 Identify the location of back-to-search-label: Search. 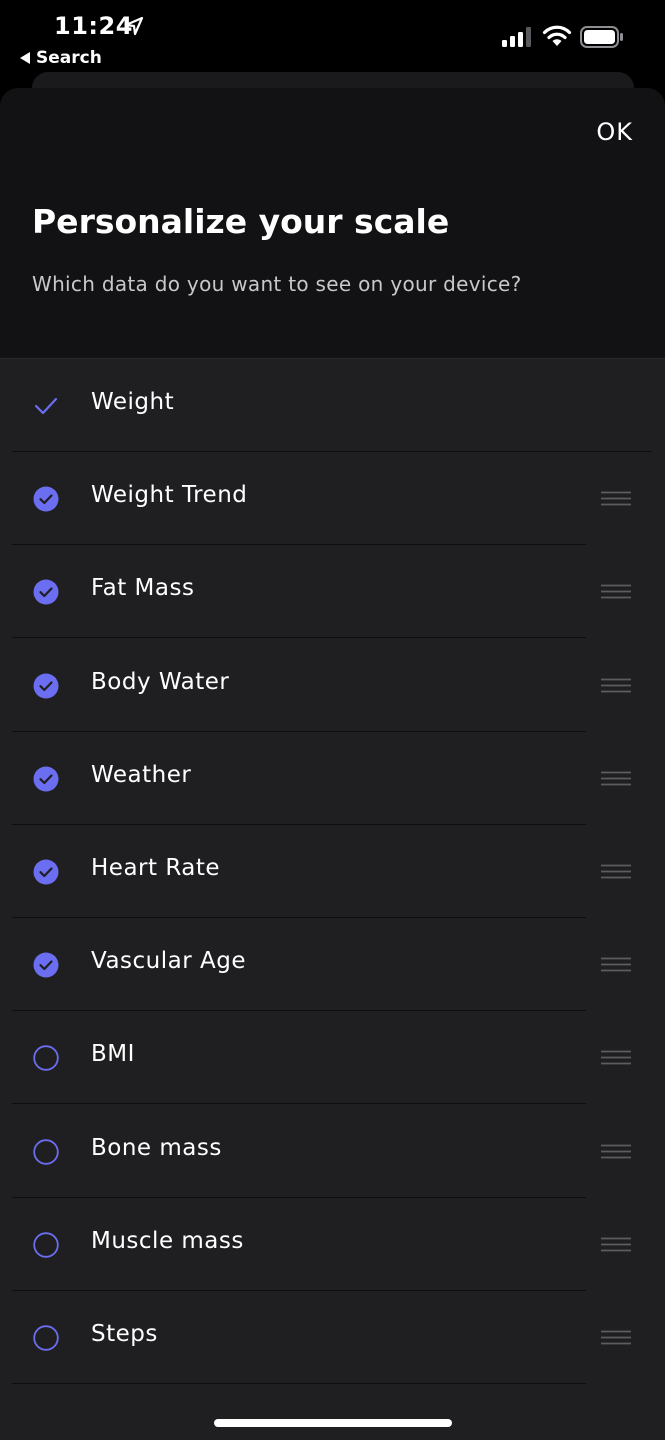
(69, 58).